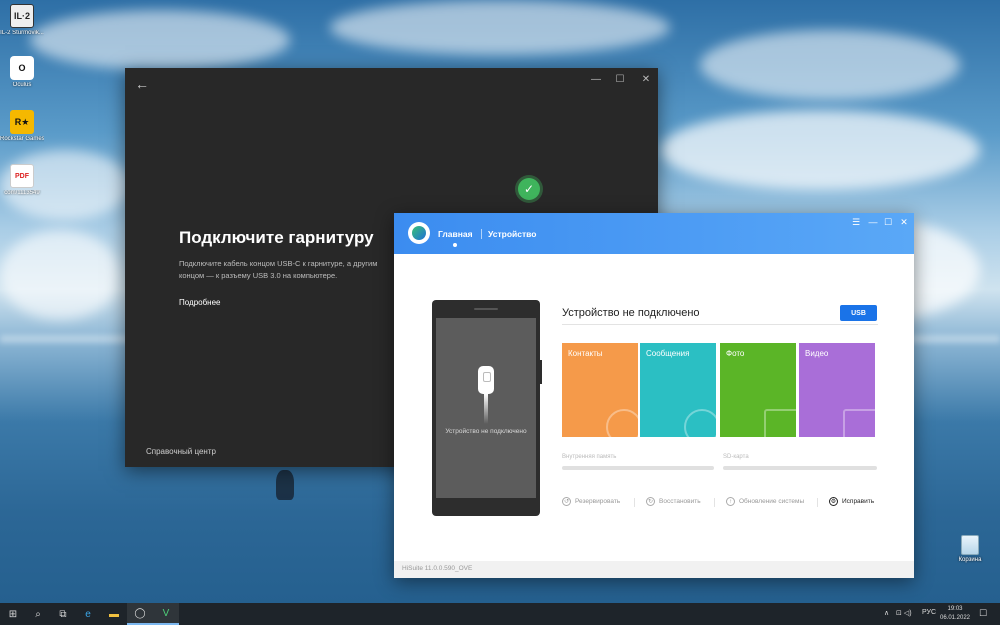 This screenshot has width=1000, height=625. I want to click on update-icon: ↑, so click(730, 501).